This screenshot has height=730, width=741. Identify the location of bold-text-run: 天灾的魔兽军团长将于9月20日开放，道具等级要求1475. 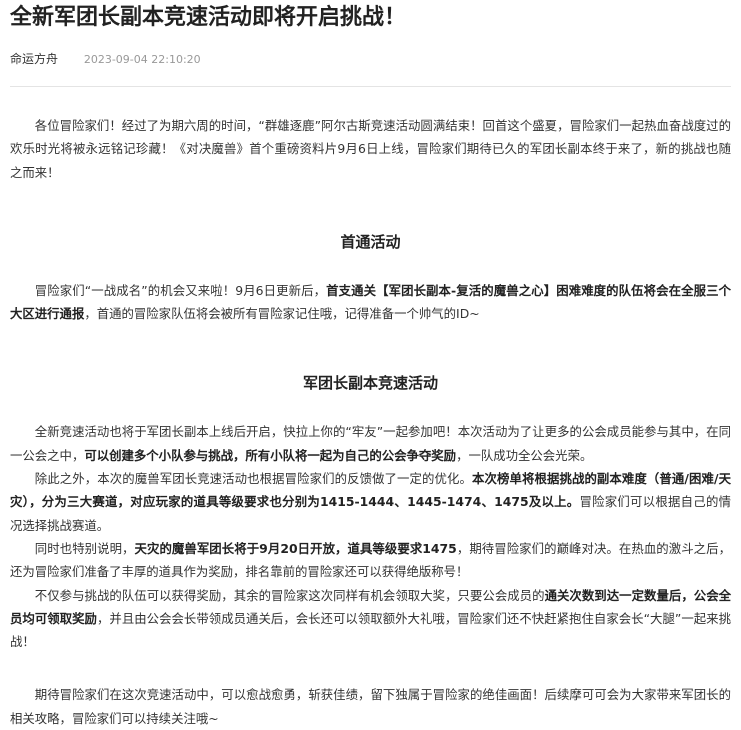
(295, 548).